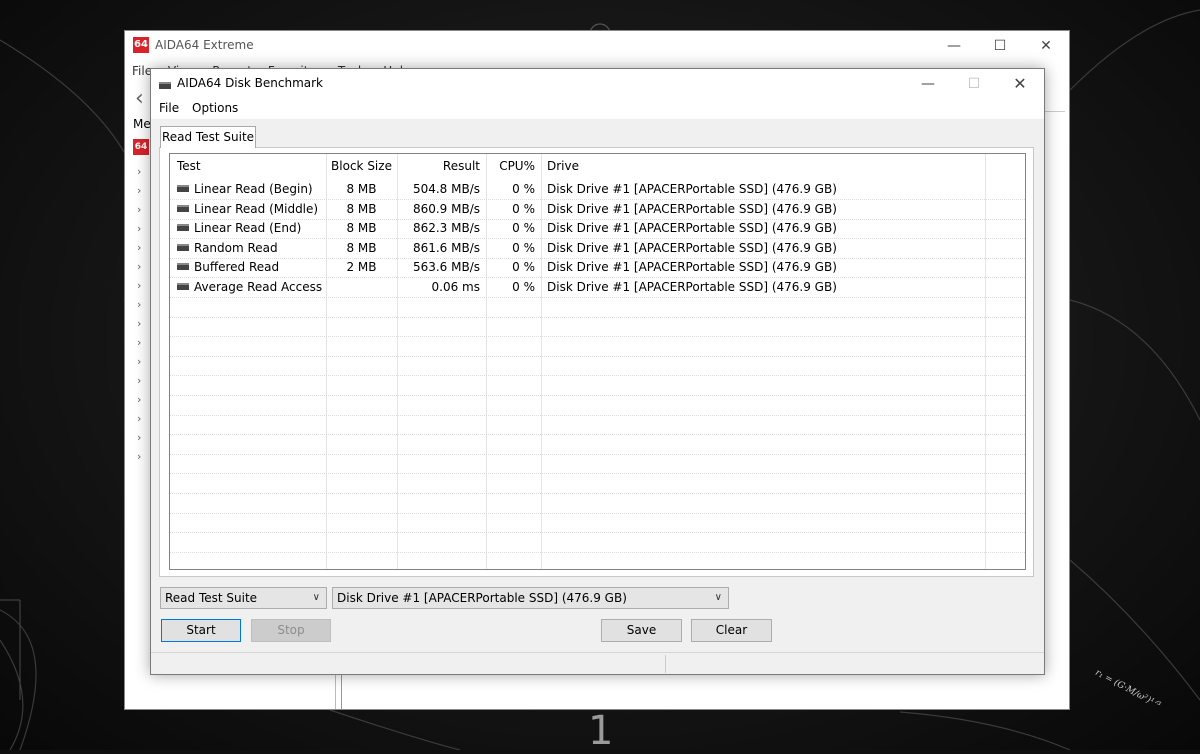 The image size is (1200, 754). What do you see at coordinates (291, 630) in the screenshot?
I see `stop-button: Stop` at bounding box center [291, 630].